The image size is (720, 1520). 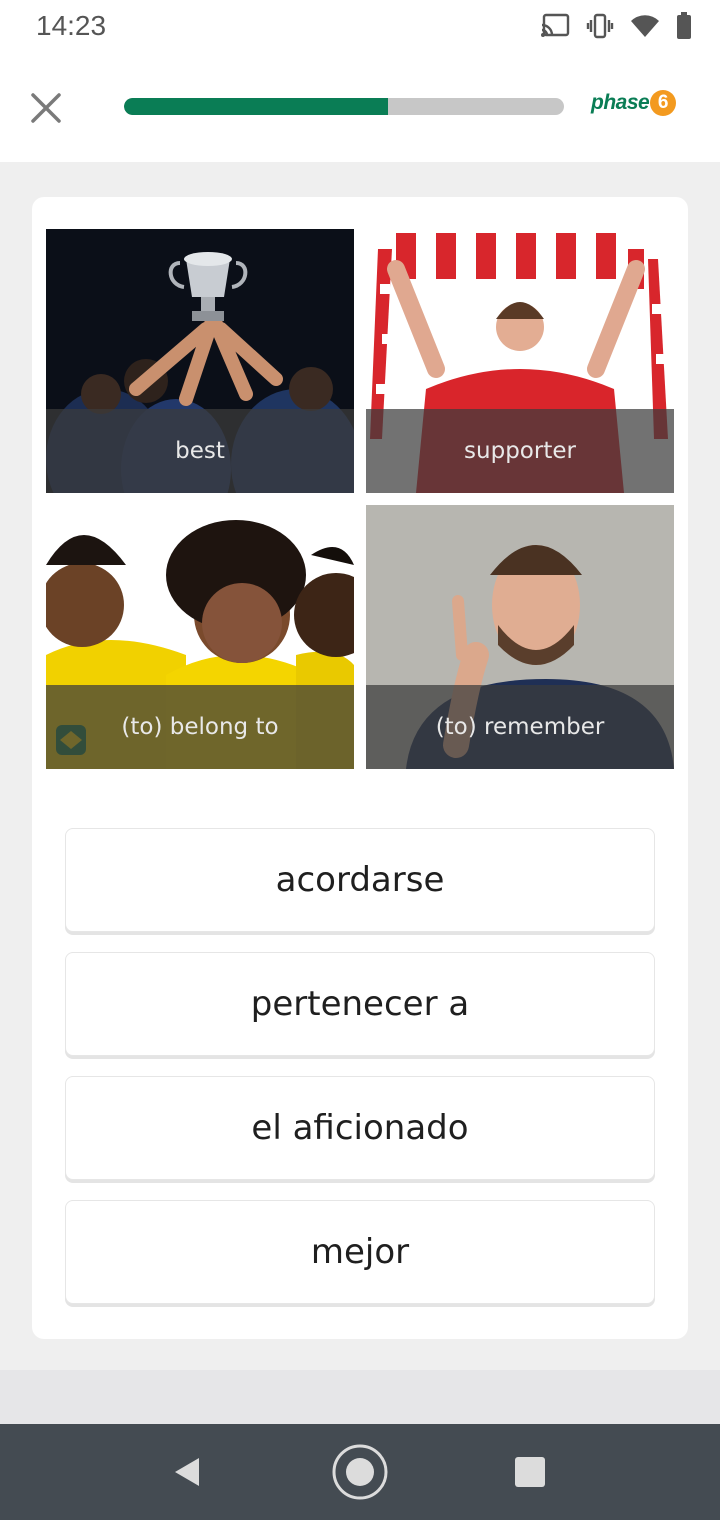 What do you see at coordinates (360, 880) in the screenshot?
I see `answer-option-1: acordarse` at bounding box center [360, 880].